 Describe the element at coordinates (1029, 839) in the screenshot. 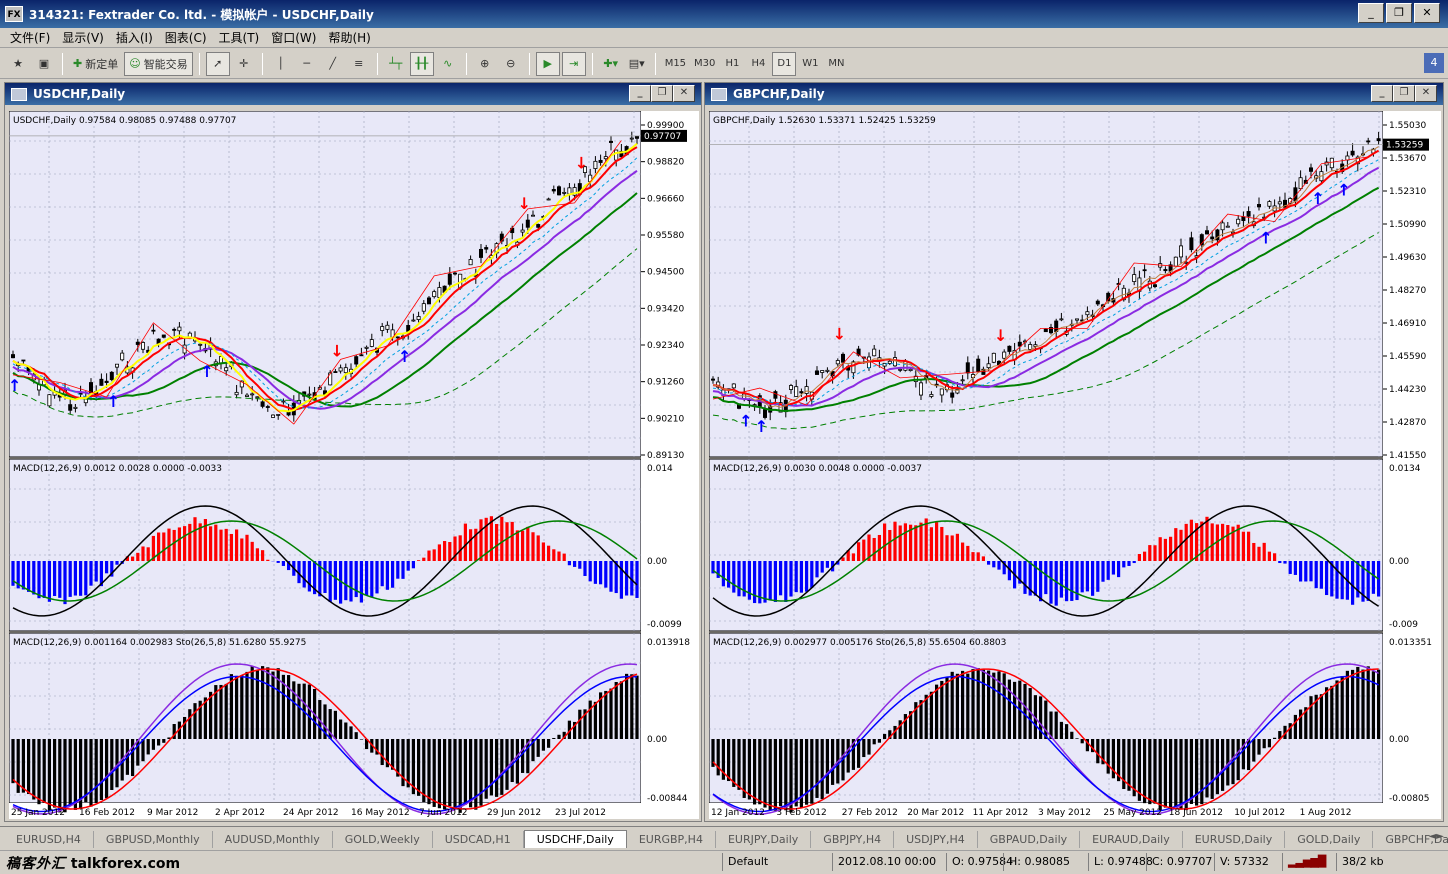

I see `tab-gbpaud-daily: GBPAUD,Daily` at that location.